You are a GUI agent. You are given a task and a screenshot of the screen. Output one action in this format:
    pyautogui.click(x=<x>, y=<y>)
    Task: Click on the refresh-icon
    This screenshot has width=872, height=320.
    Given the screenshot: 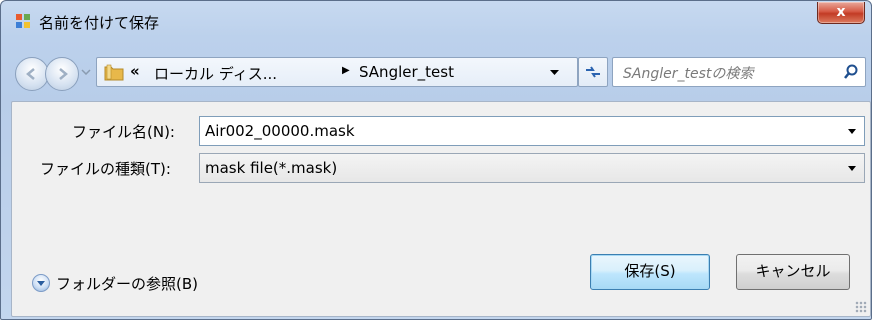 What is the action you would take?
    pyautogui.click(x=593, y=72)
    